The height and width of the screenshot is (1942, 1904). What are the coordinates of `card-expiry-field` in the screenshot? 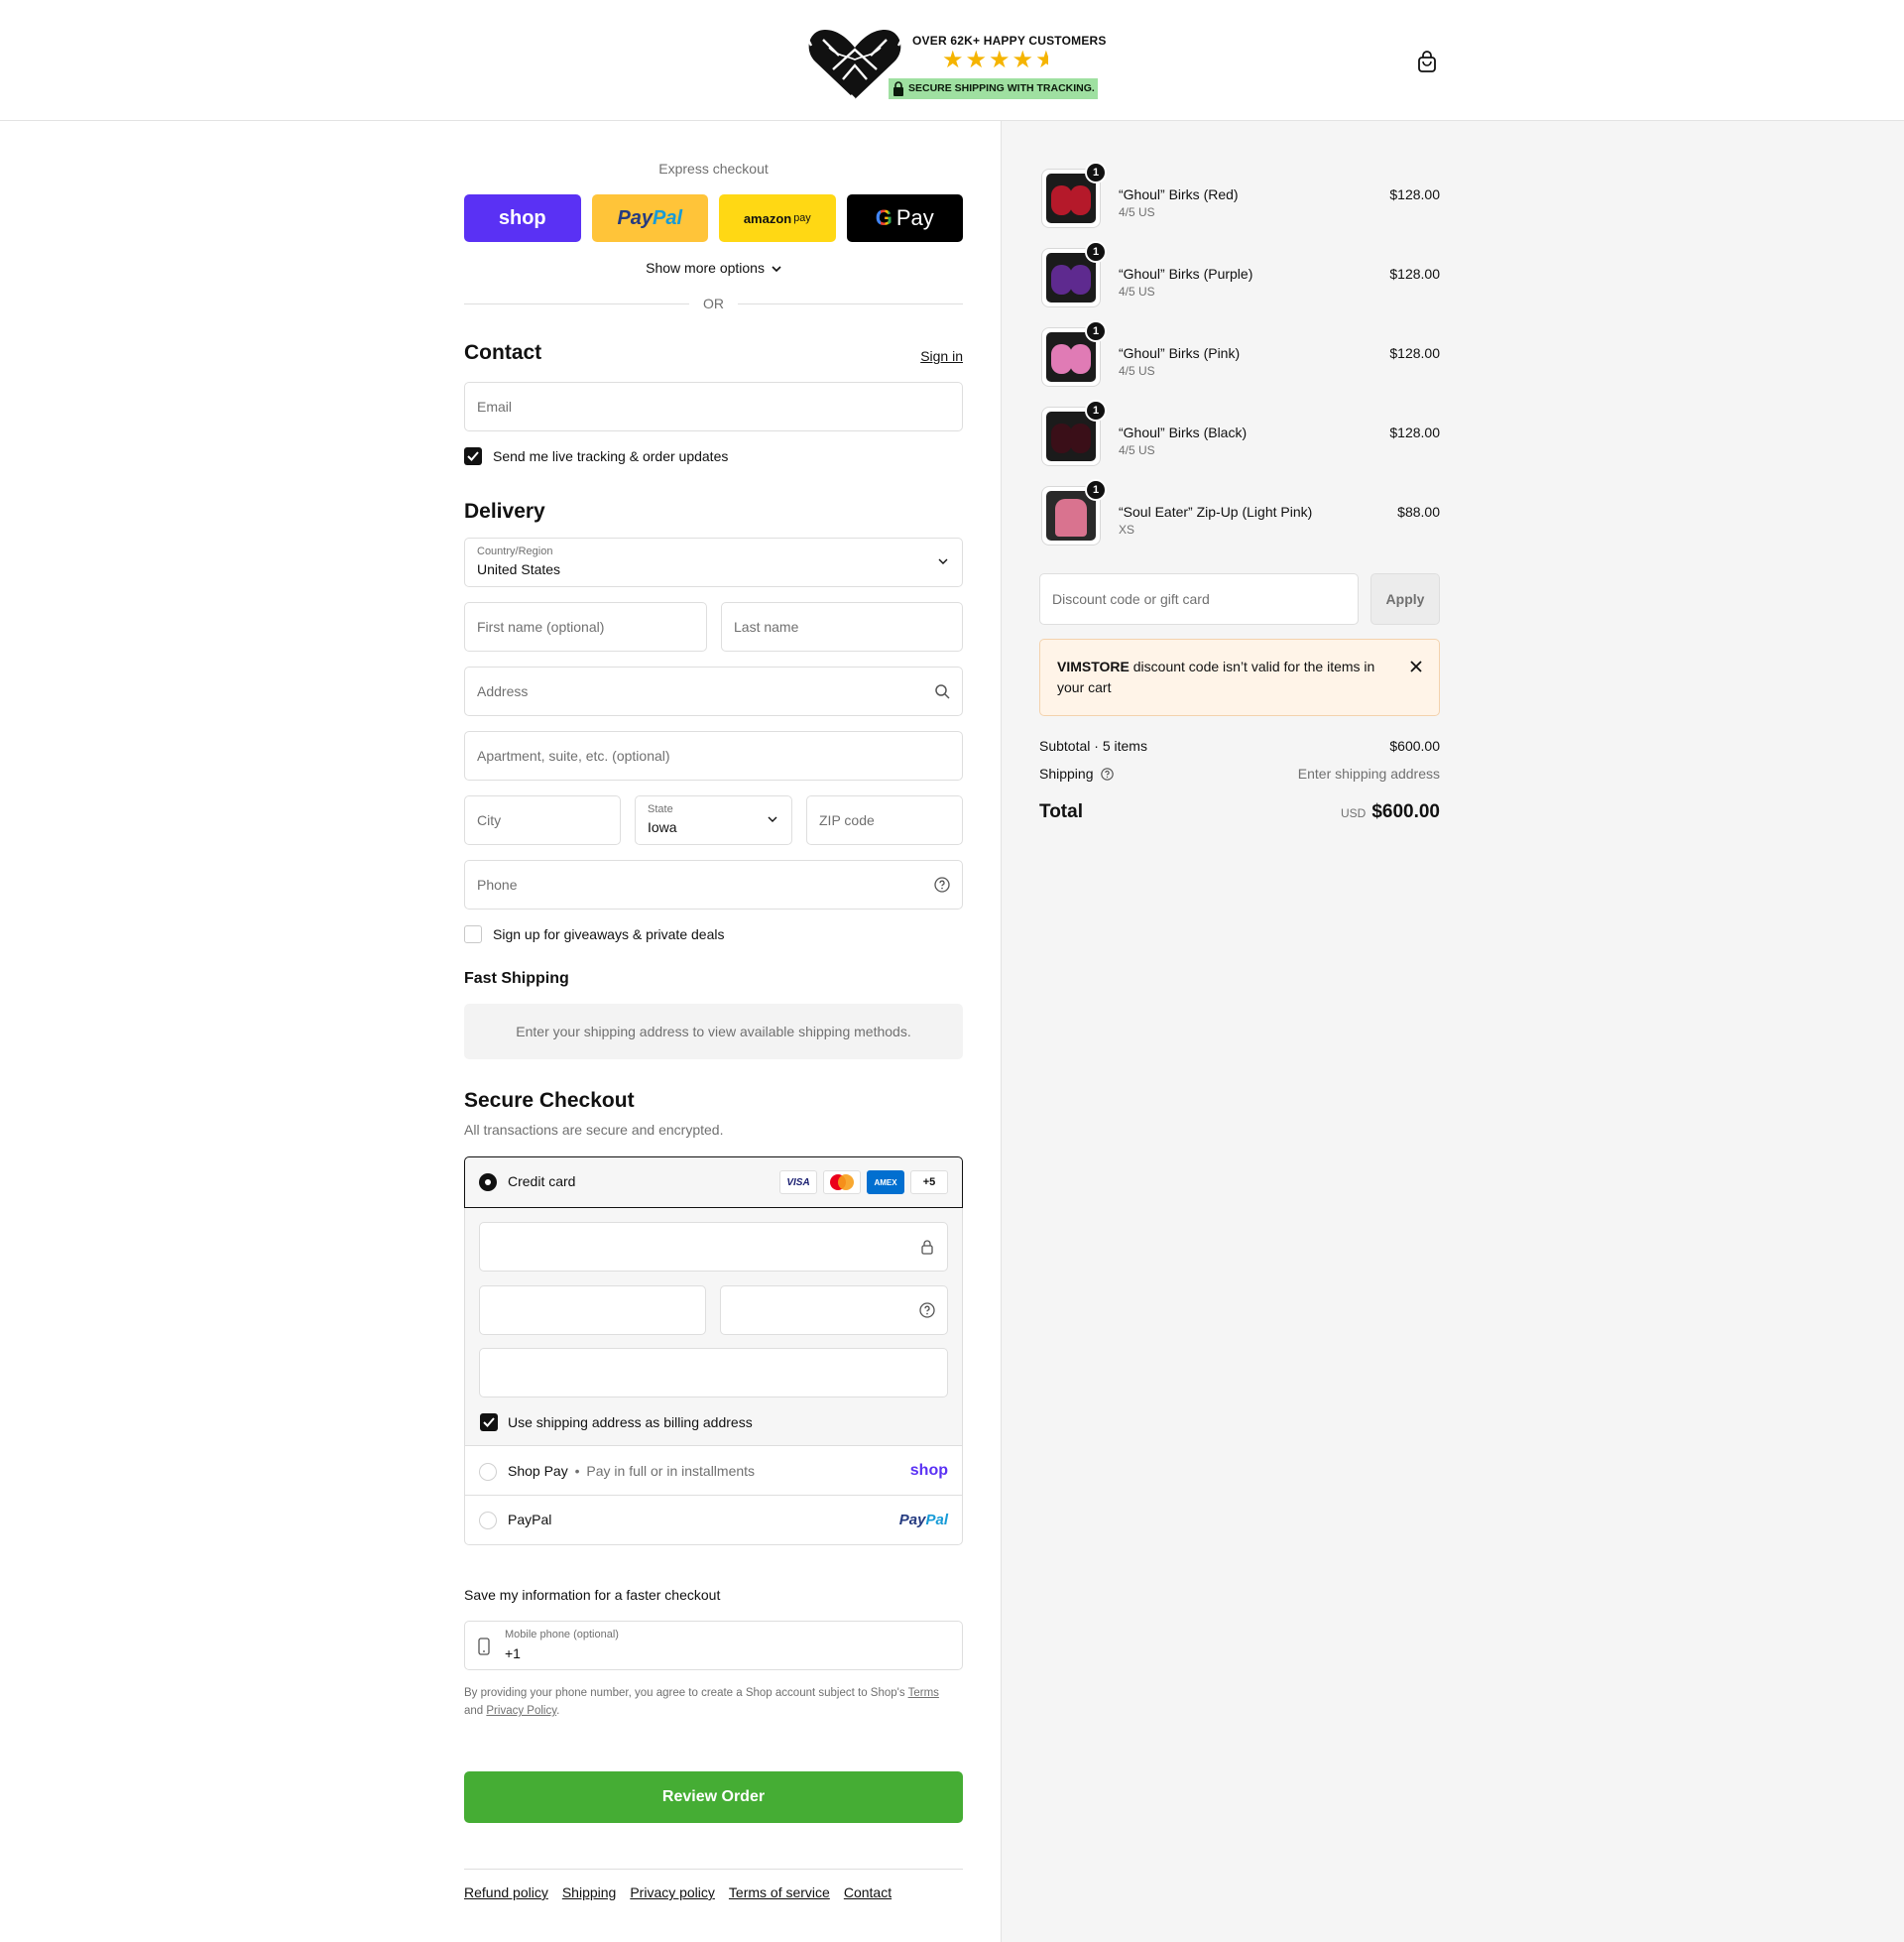 It's located at (592, 1310).